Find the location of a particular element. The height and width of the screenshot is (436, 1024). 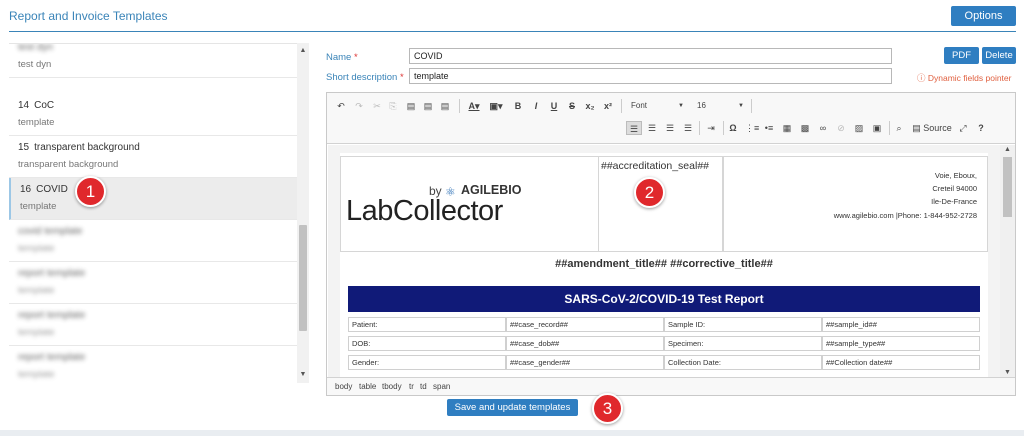

special-char-icon: Ω is located at coordinates (733, 128).